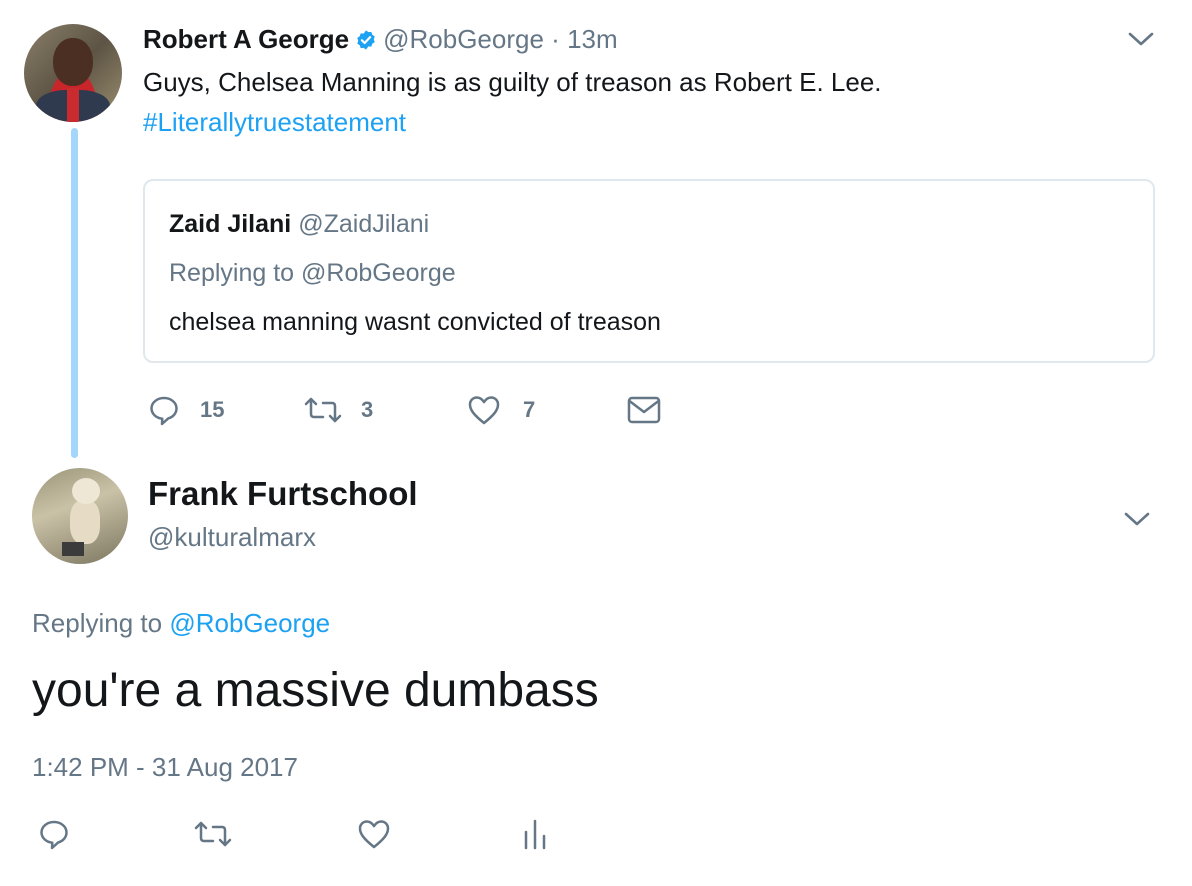 The width and height of the screenshot is (1192, 886). Describe the element at coordinates (367, 409) in the screenshot. I see `retweet-count: 3` at that location.